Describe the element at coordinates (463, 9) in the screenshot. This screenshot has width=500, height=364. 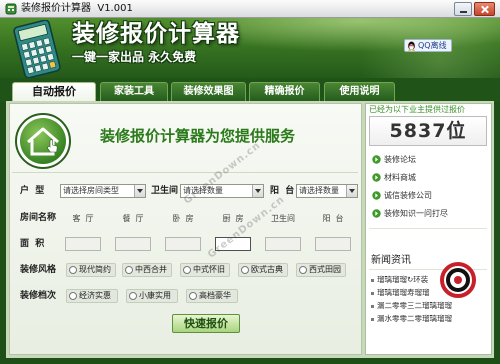
I see `minimize-button` at that location.